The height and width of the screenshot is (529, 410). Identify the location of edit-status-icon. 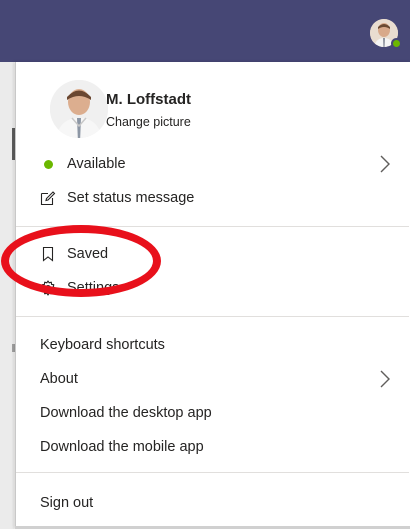
(48, 198).